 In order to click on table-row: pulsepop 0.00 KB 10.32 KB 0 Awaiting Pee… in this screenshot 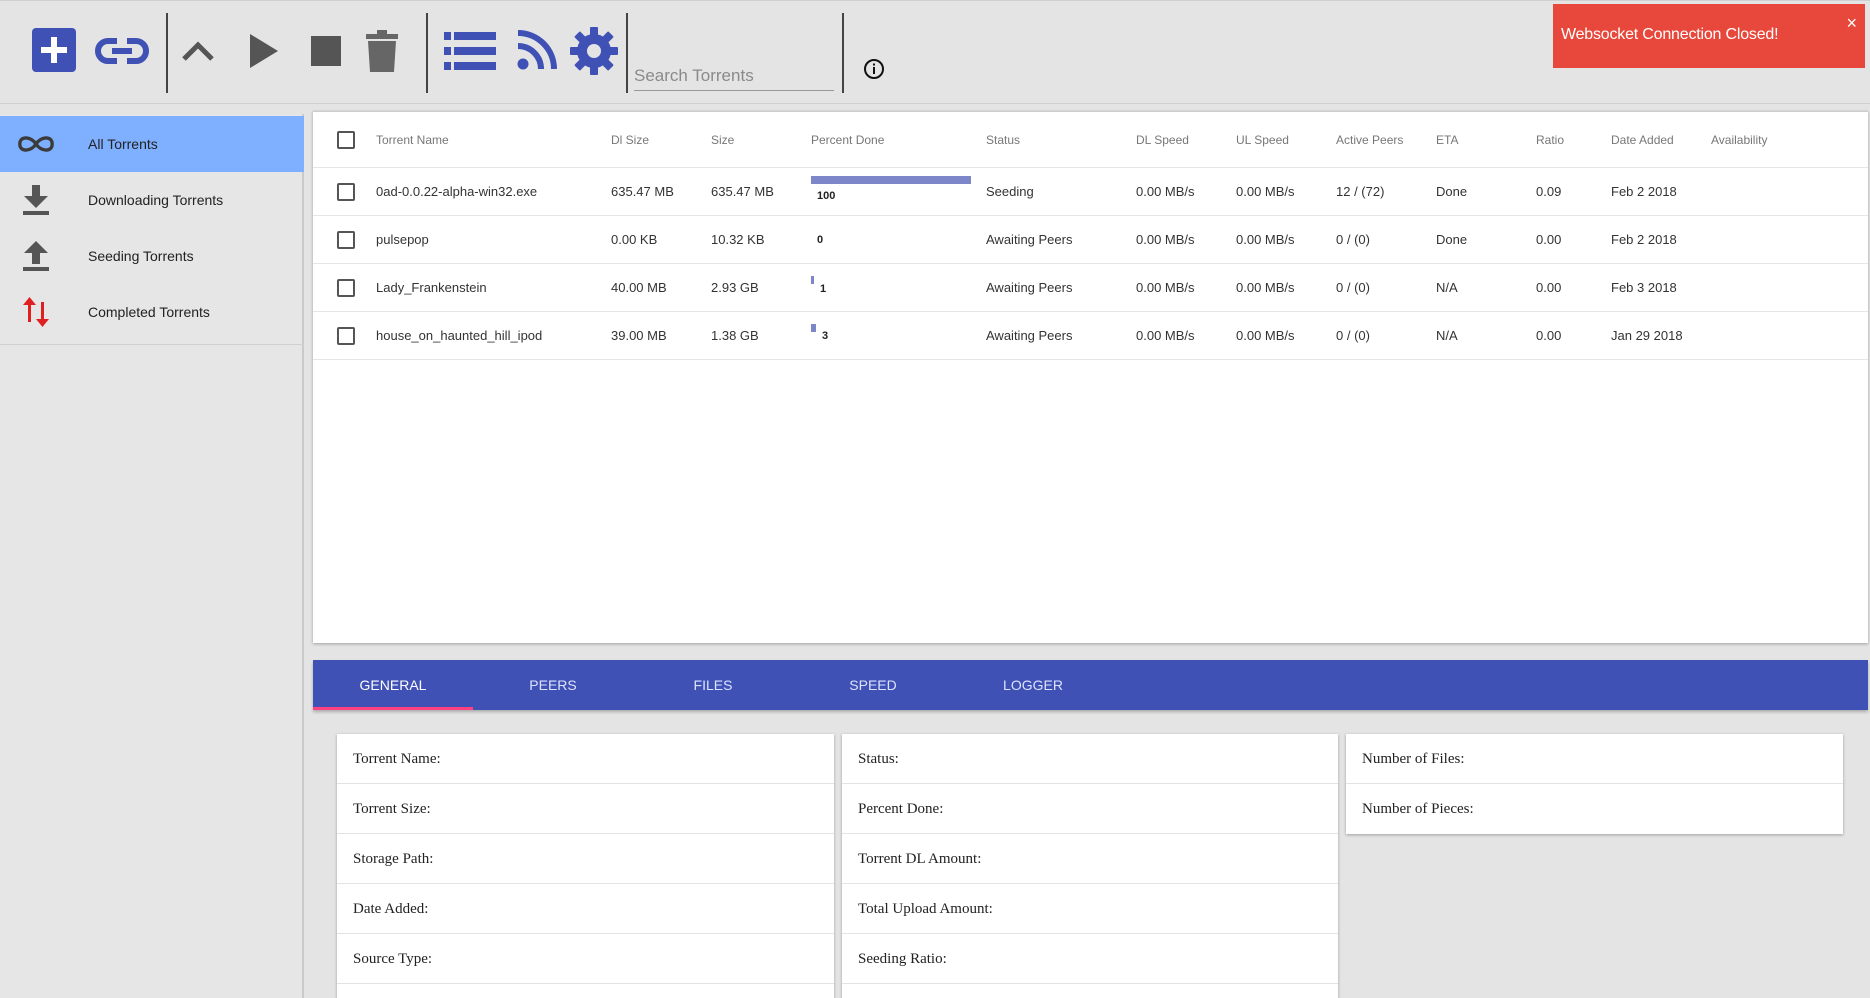, I will do `click(1090, 240)`.